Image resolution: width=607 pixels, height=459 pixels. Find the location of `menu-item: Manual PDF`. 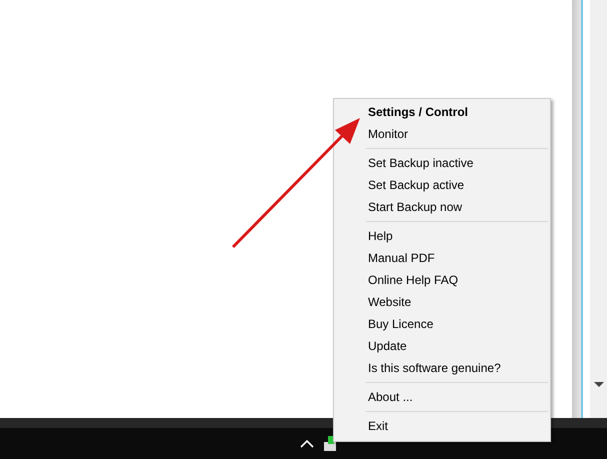

menu-item: Manual PDF is located at coordinates (442, 258).